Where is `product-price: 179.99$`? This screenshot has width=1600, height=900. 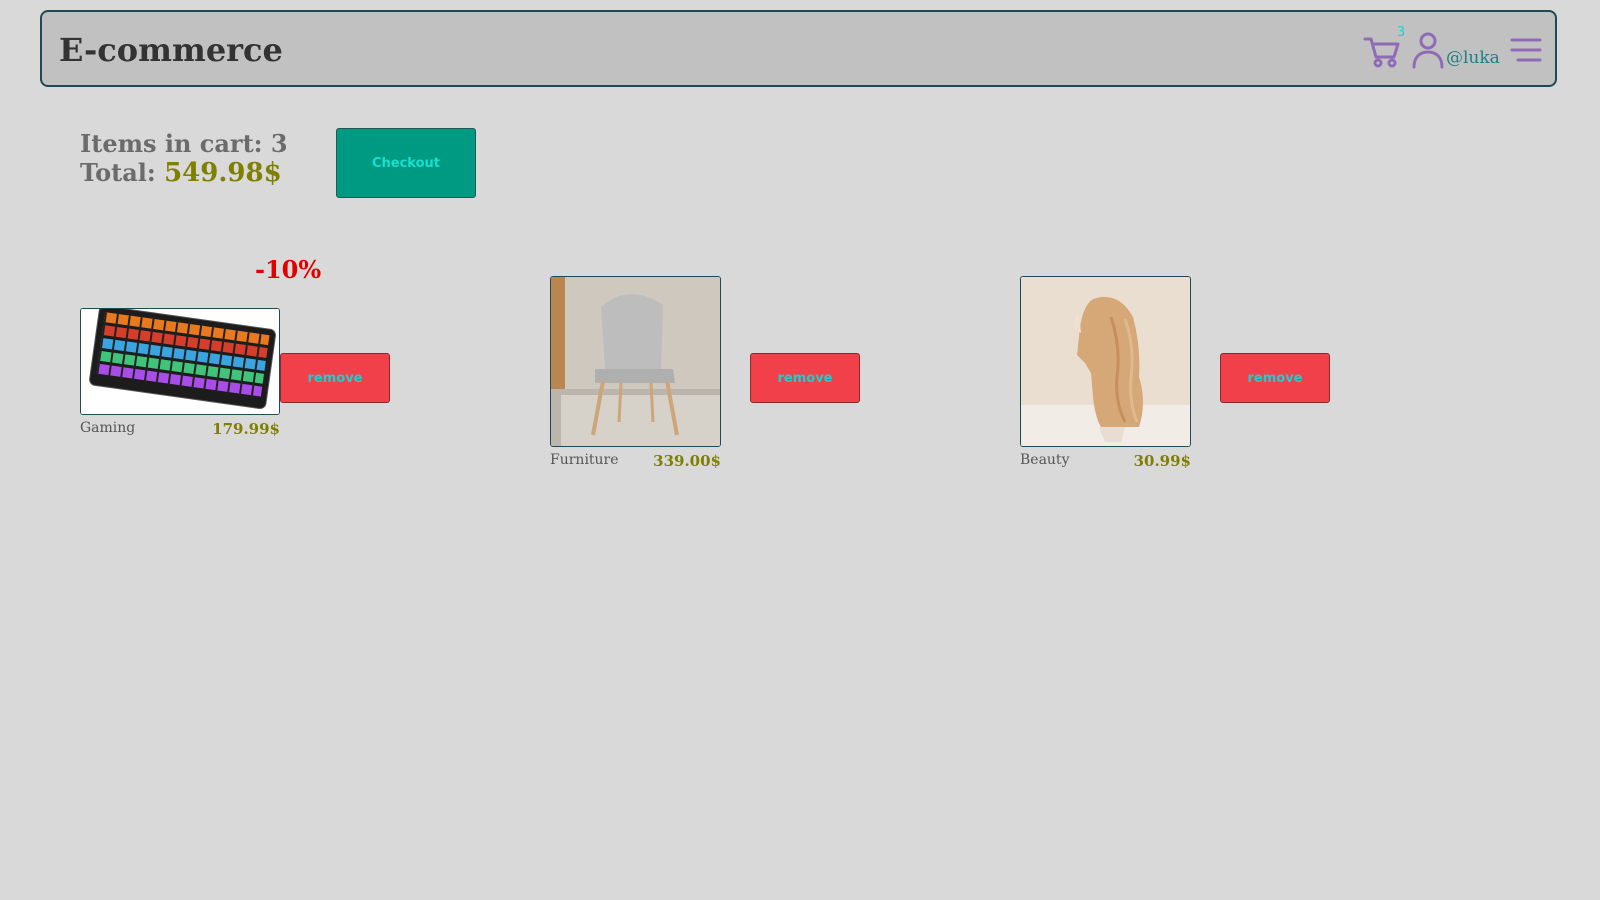 product-price: 179.99$ is located at coordinates (246, 429).